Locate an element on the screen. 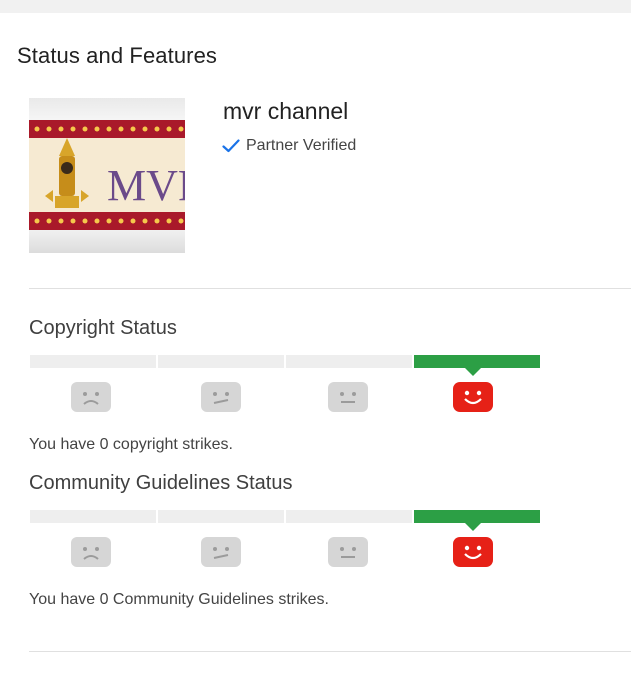  community-level-4-active is located at coordinates (477, 516).